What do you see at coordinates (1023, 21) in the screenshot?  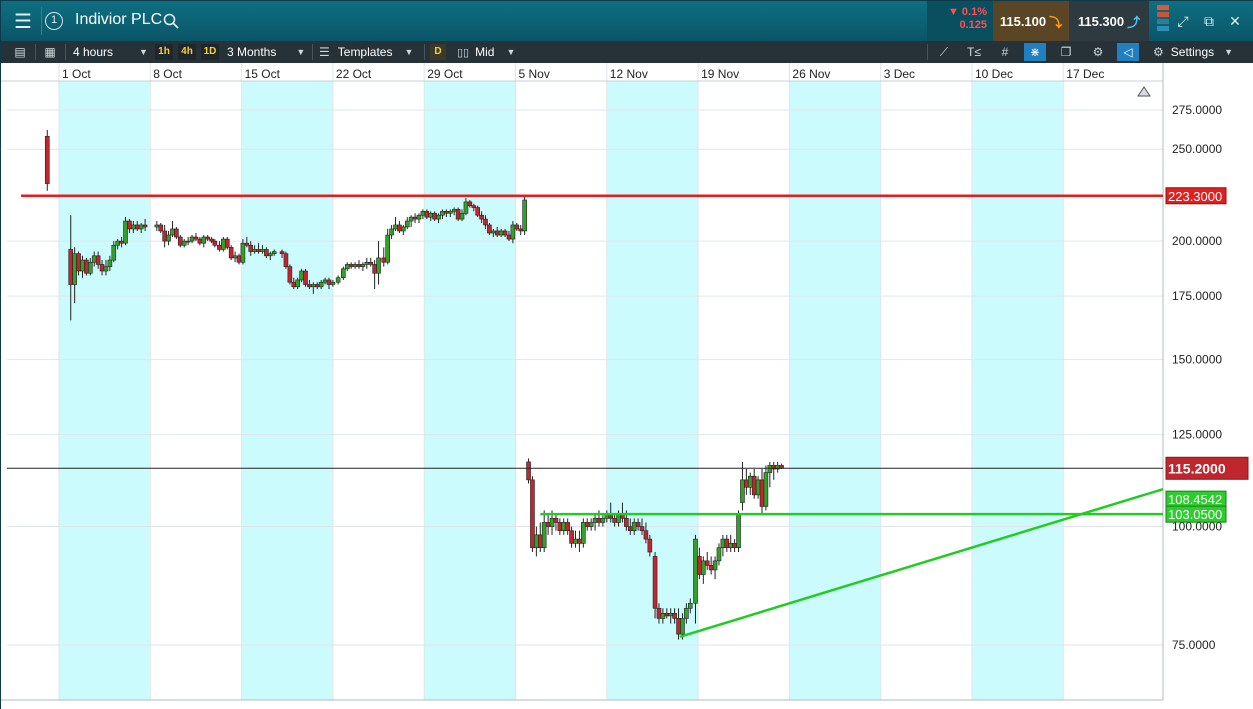 I see `bid-price: 115.100` at bounding box center [1023, 21].